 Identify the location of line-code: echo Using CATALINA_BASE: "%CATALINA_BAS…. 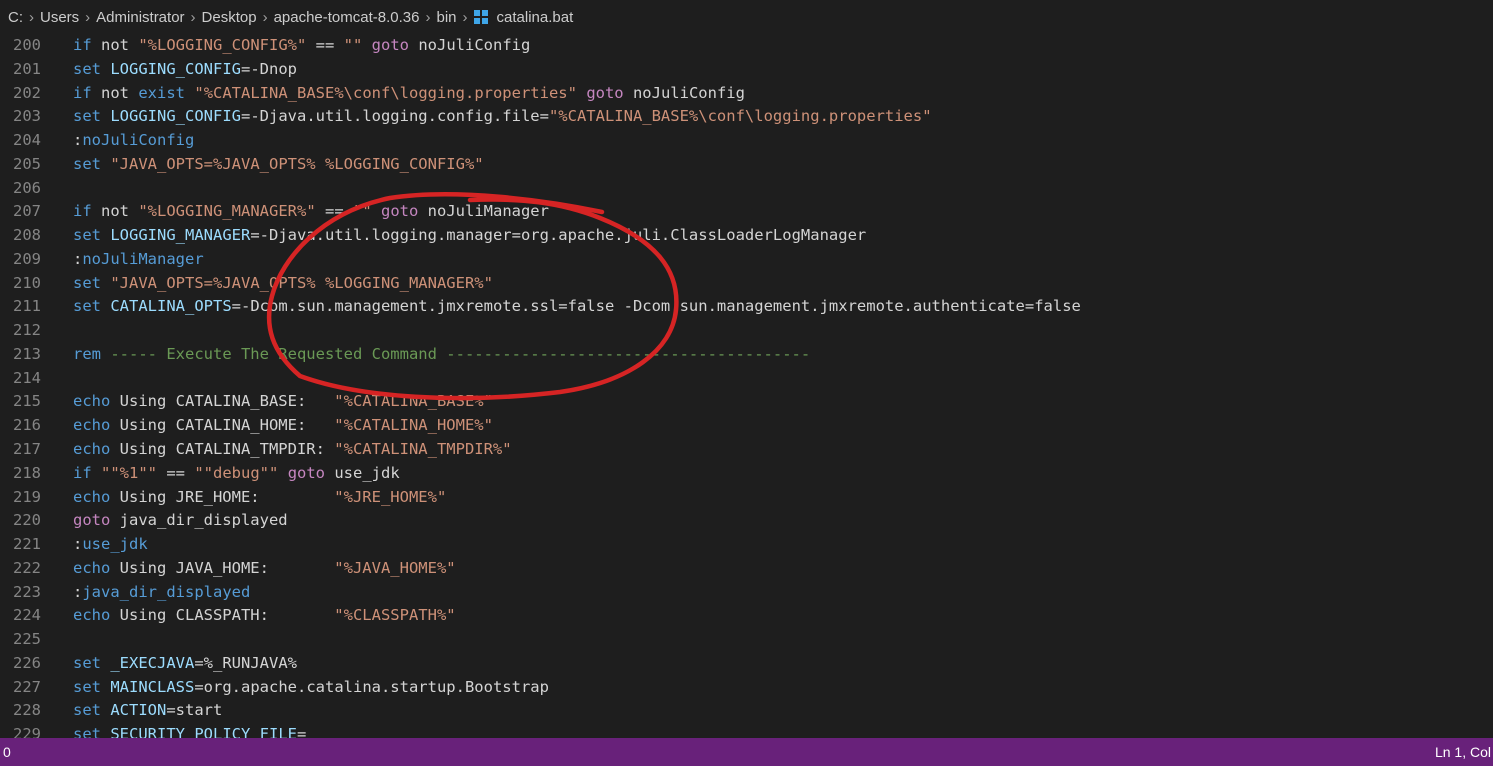
(283, 402).